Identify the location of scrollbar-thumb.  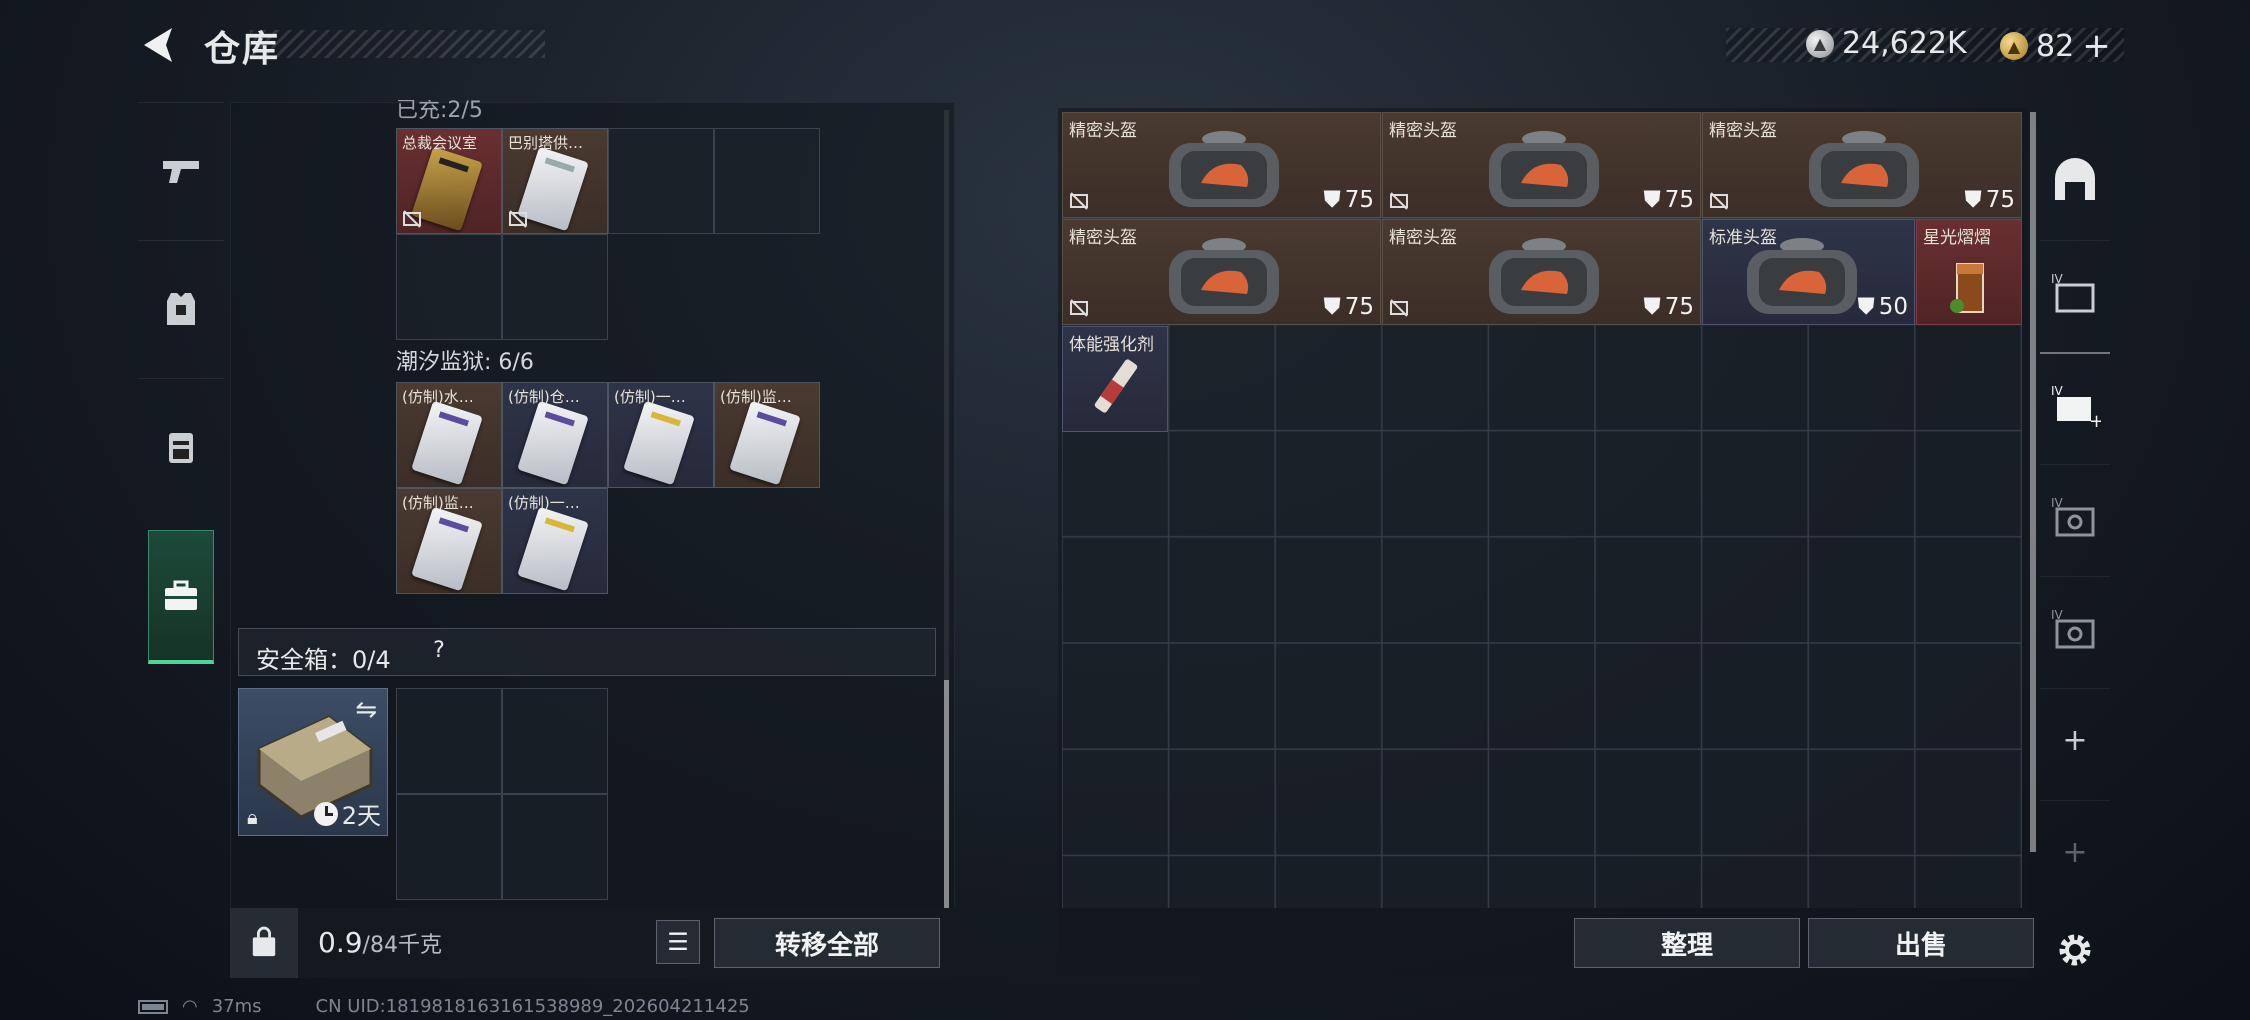
(946, 794).